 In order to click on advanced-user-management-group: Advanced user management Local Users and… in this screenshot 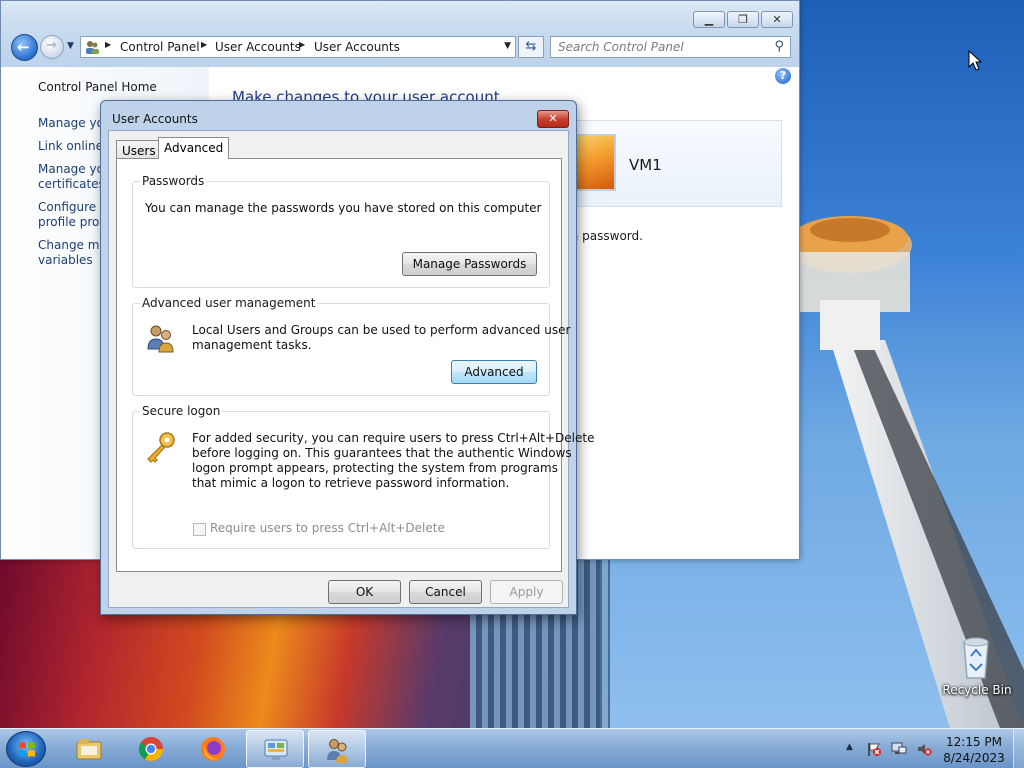, I will do `click(351, 346)`.